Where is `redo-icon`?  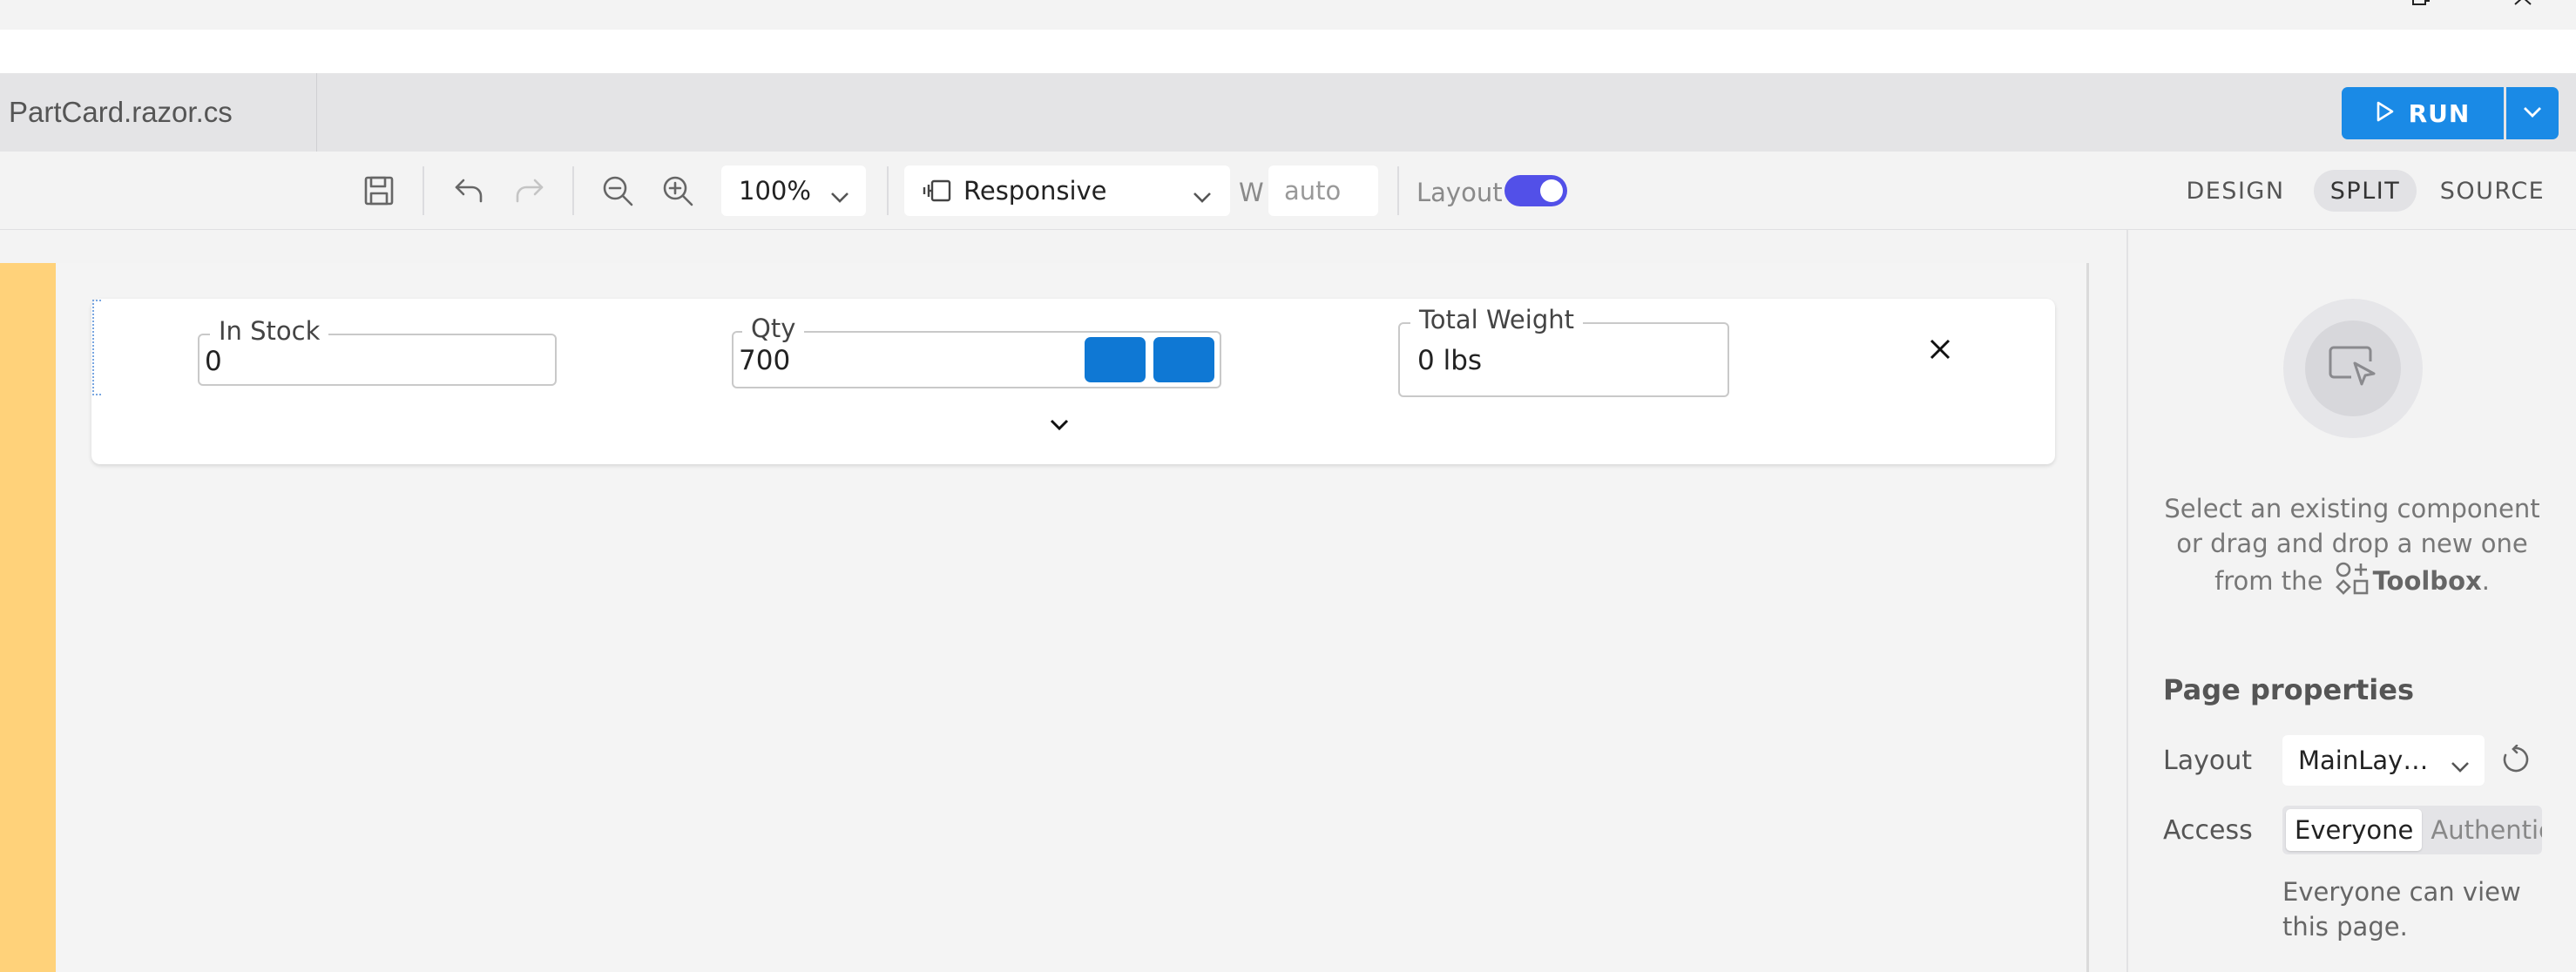
redo-icon is located at coordinates (529, 190).